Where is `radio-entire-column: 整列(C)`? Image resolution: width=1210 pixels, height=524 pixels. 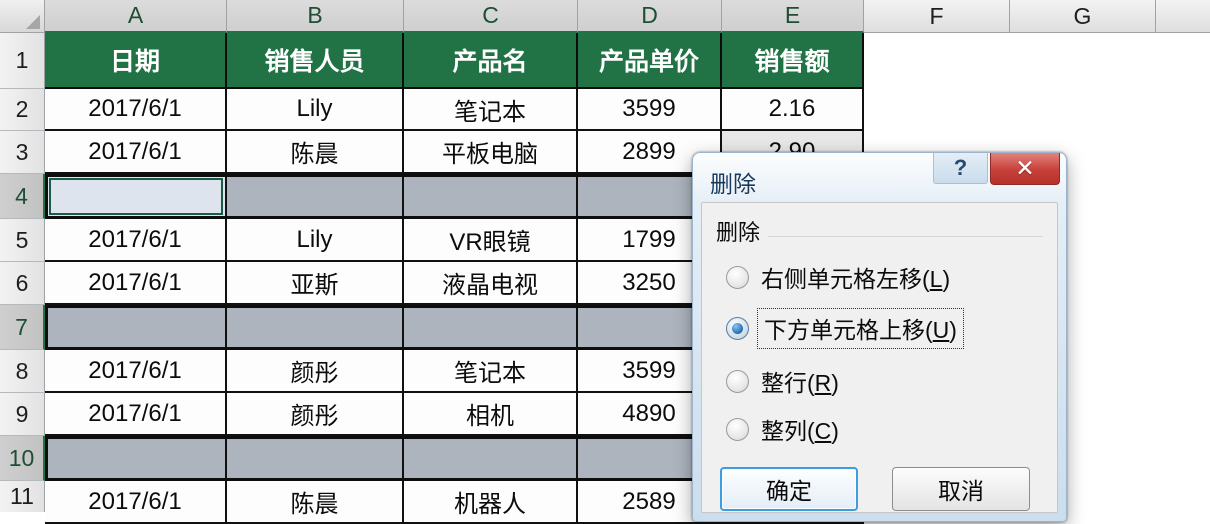 radio-entire-column: 整列(C) is located at coordinates (782, 429).